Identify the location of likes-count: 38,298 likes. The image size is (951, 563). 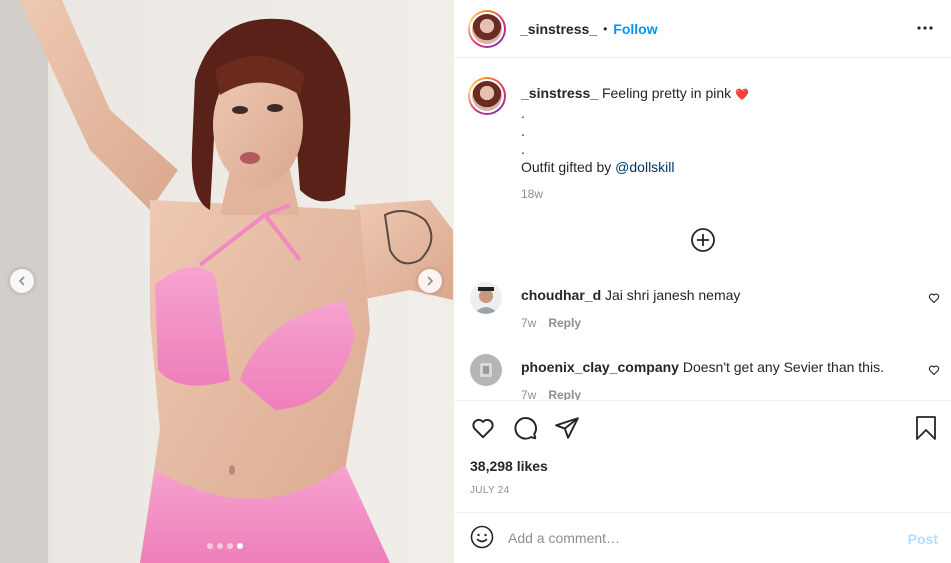
(509, 466).